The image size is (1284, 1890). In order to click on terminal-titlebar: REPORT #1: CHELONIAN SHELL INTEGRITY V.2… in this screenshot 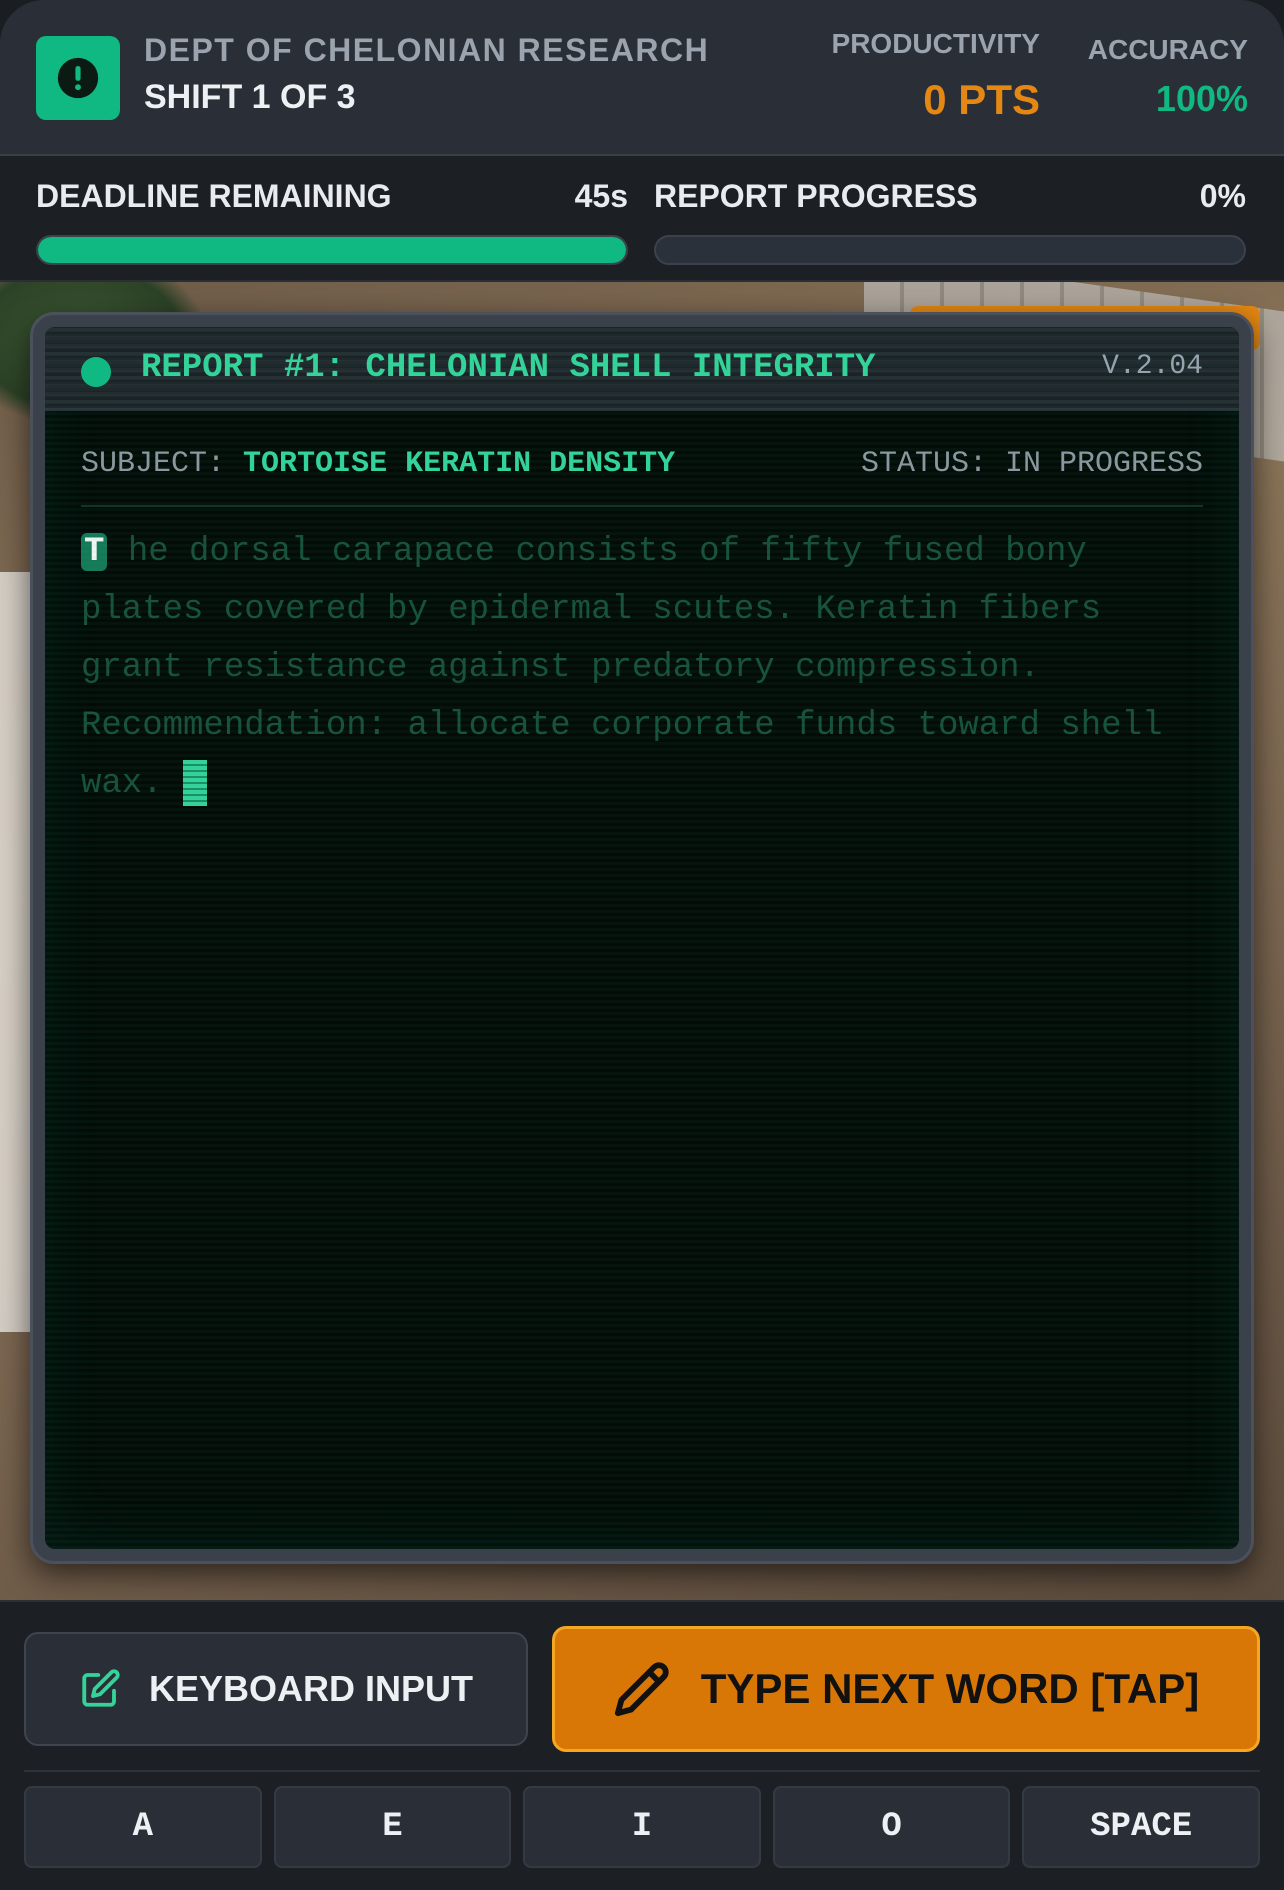, I will do `click(642, 369)`.